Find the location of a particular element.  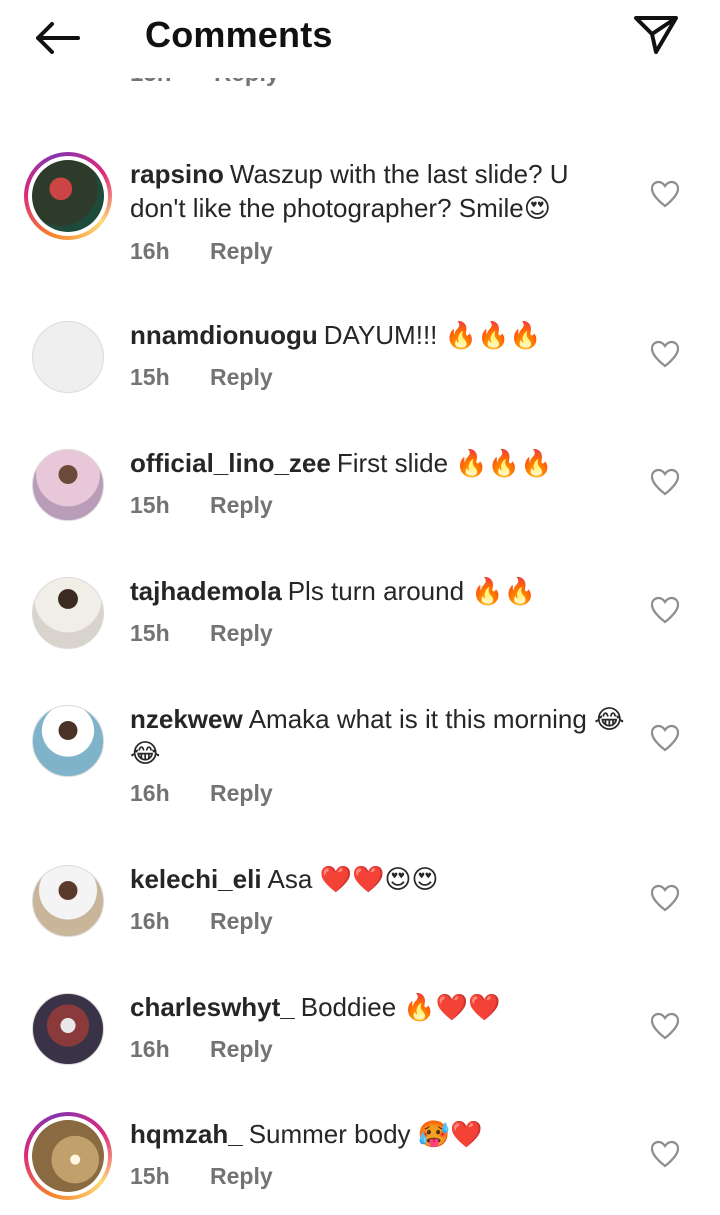

comment-text: Asa ❤️❤️😍😍 is located at coordinates (353, 879).